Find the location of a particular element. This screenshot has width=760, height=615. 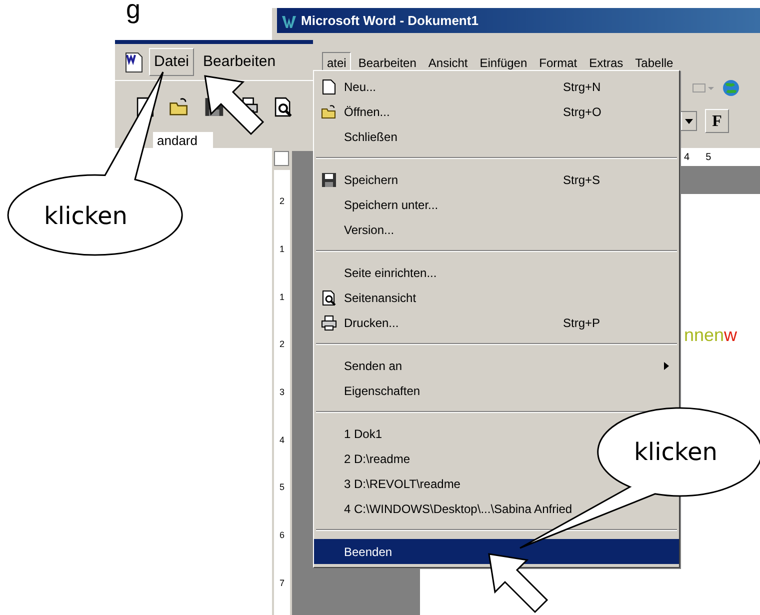

menu-item: Schließen is located at coordinates (496, 136).